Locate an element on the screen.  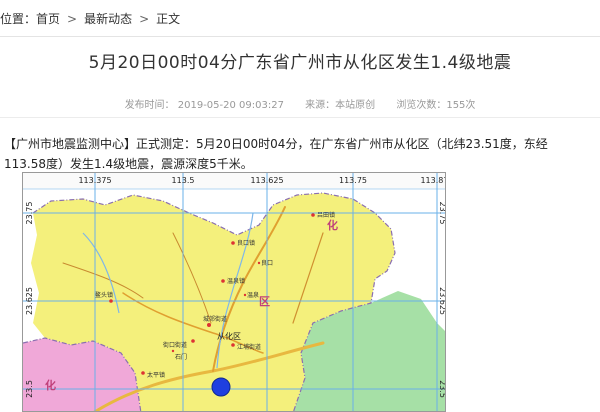
map-top-tick: 113.625 is located at coordinates (266, 180).